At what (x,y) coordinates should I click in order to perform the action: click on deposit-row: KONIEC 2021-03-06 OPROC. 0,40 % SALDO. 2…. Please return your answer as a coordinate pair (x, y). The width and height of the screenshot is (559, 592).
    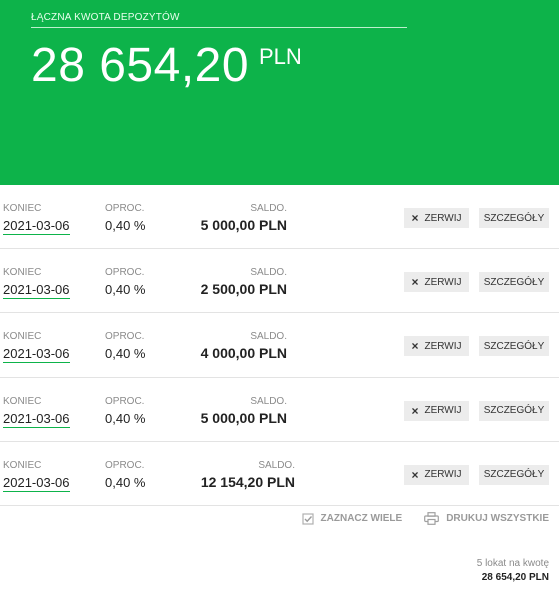
    Looking at the image, I should click on (279, 281).